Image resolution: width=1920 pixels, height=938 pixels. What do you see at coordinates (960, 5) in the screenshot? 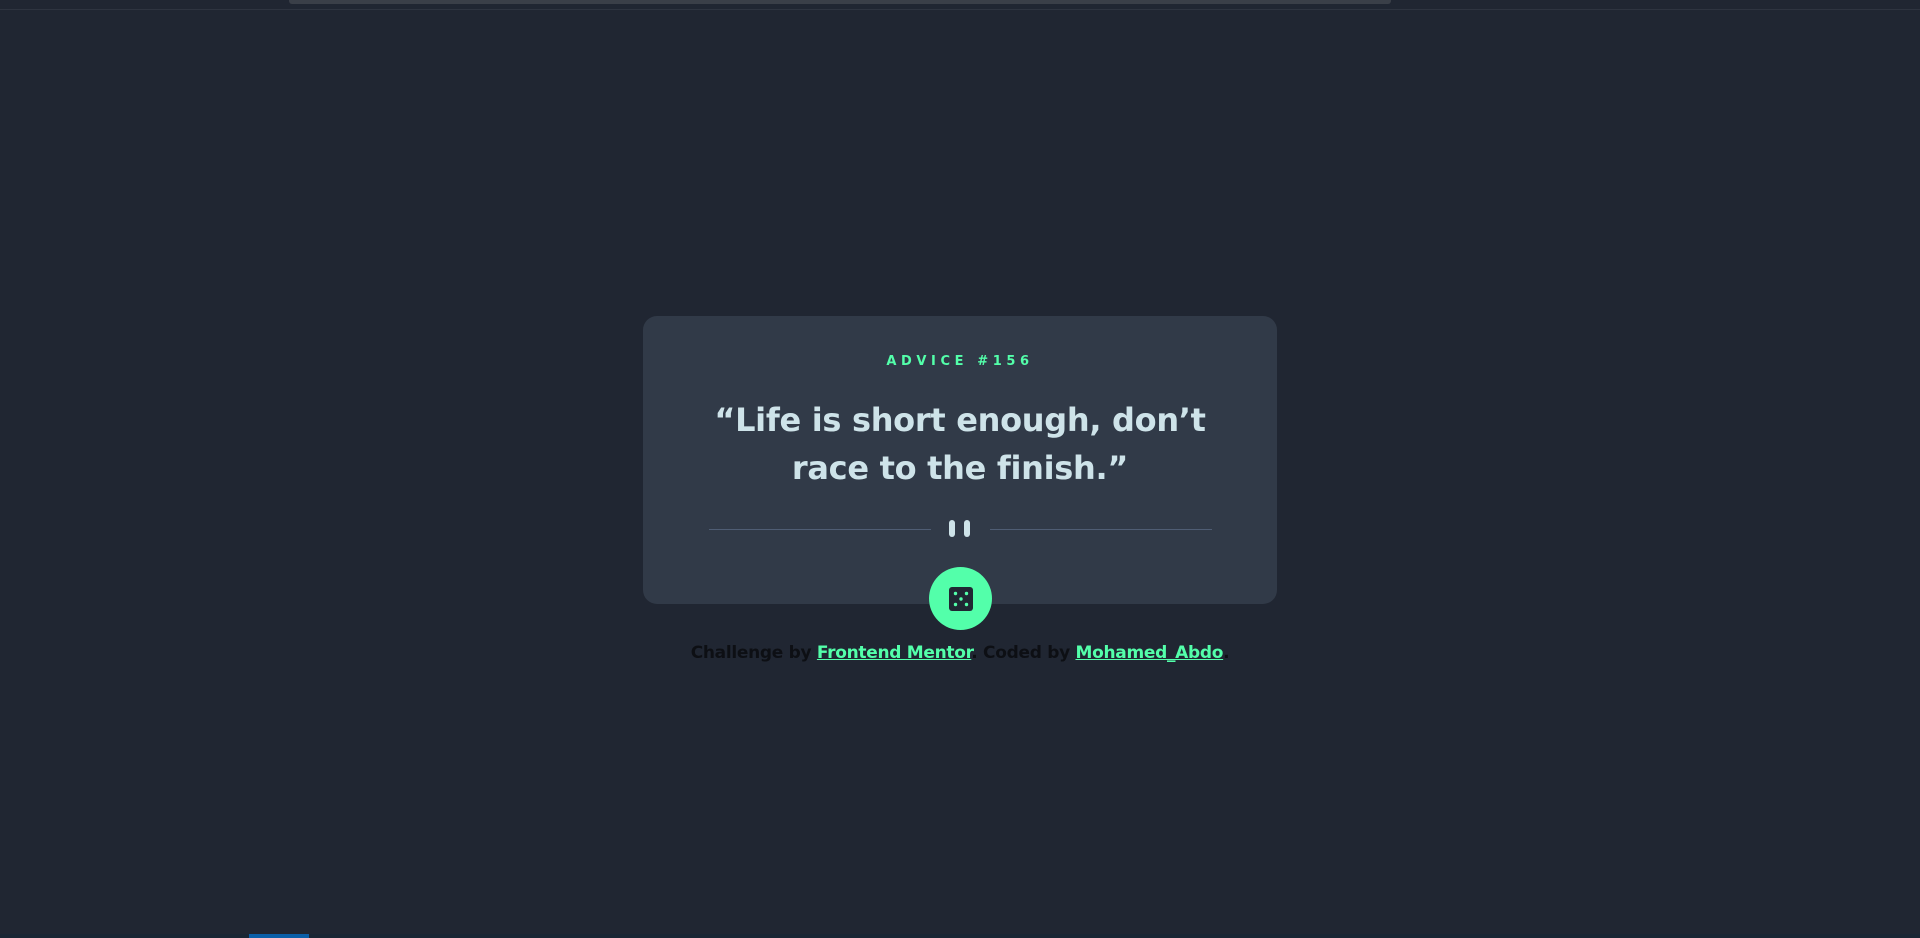
I see `top-bar` at bounding box center [960, 5].